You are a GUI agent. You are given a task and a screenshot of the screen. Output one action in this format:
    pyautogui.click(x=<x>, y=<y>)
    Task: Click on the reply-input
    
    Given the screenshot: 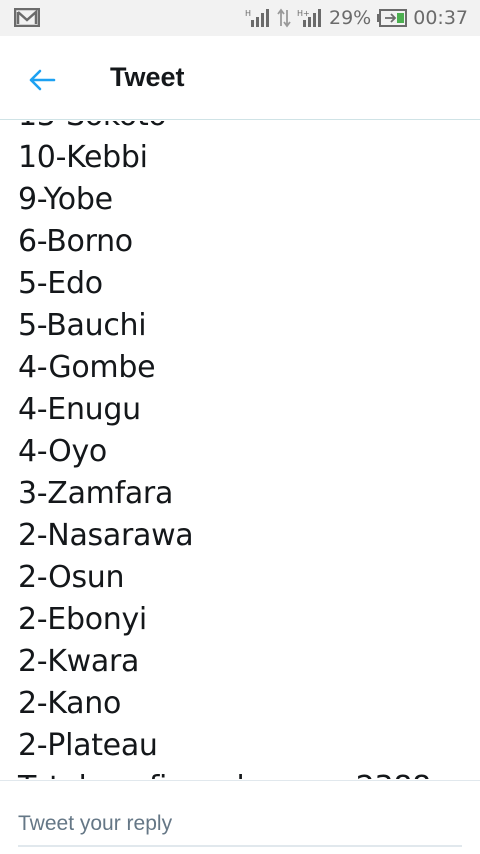 What is the action you would take?
    pyautogui.click(x=240, y=825)
    